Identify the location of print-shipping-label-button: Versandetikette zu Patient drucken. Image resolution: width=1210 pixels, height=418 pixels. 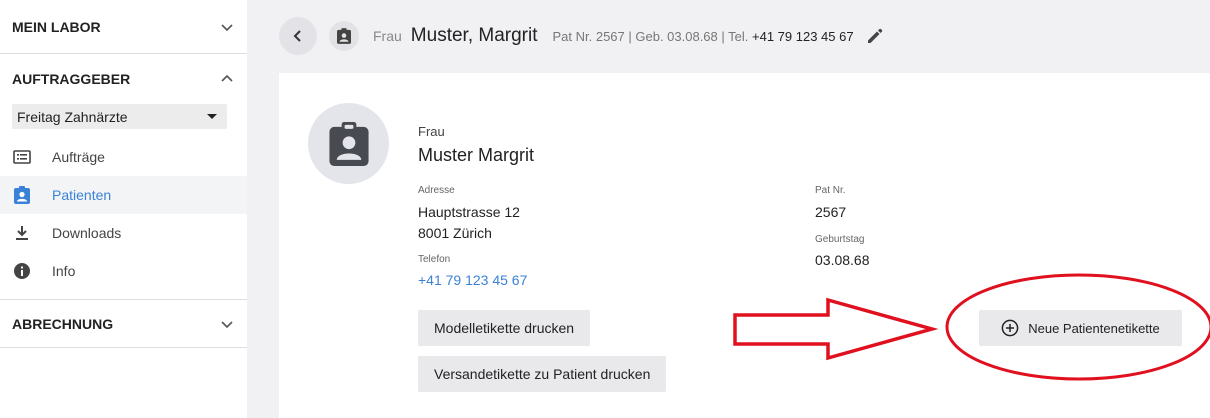
(542, 374).